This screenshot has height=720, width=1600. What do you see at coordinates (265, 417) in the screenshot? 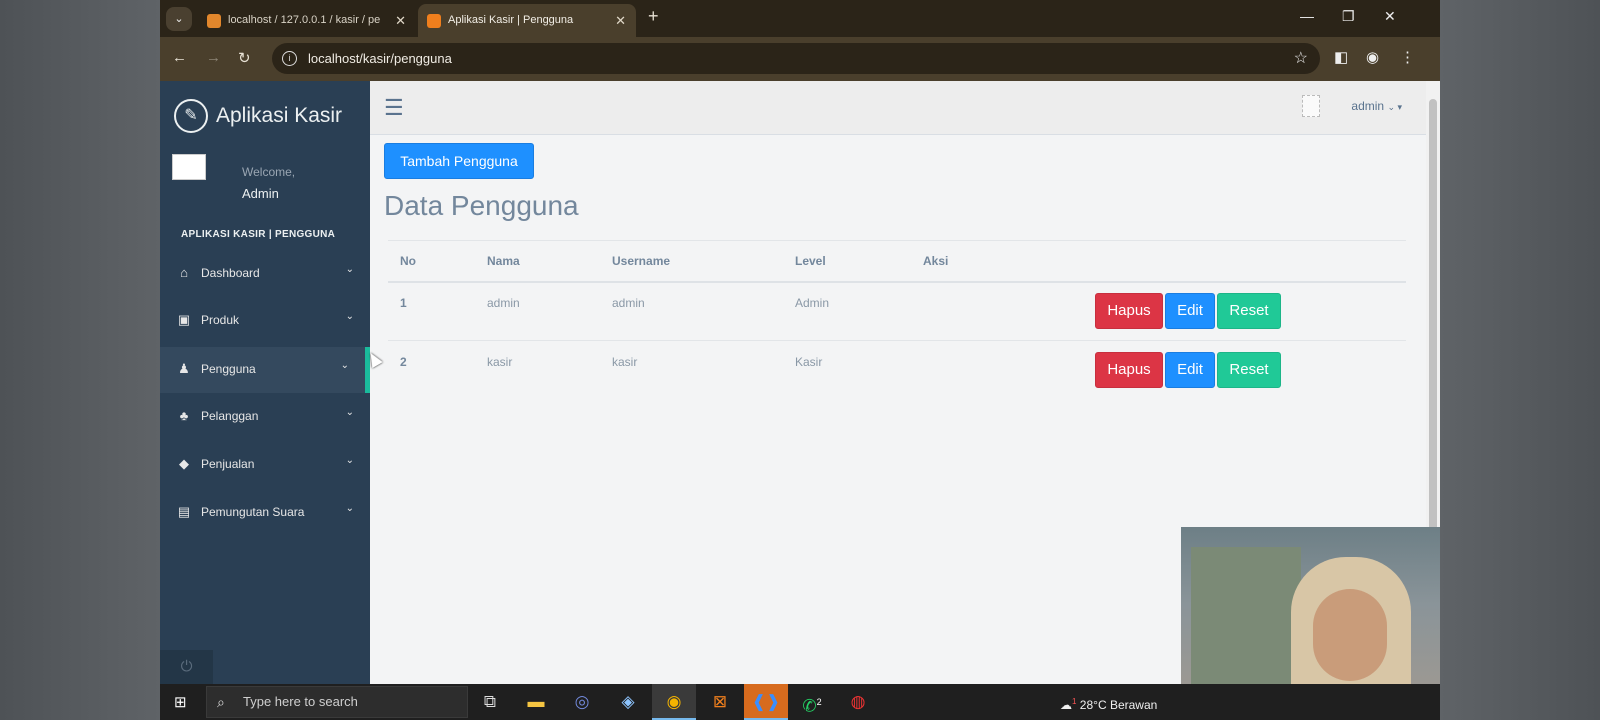
I see `sidebar-item-pelanggan: ♣ Pelanggan ⌄` at bounding box center [265, 417].